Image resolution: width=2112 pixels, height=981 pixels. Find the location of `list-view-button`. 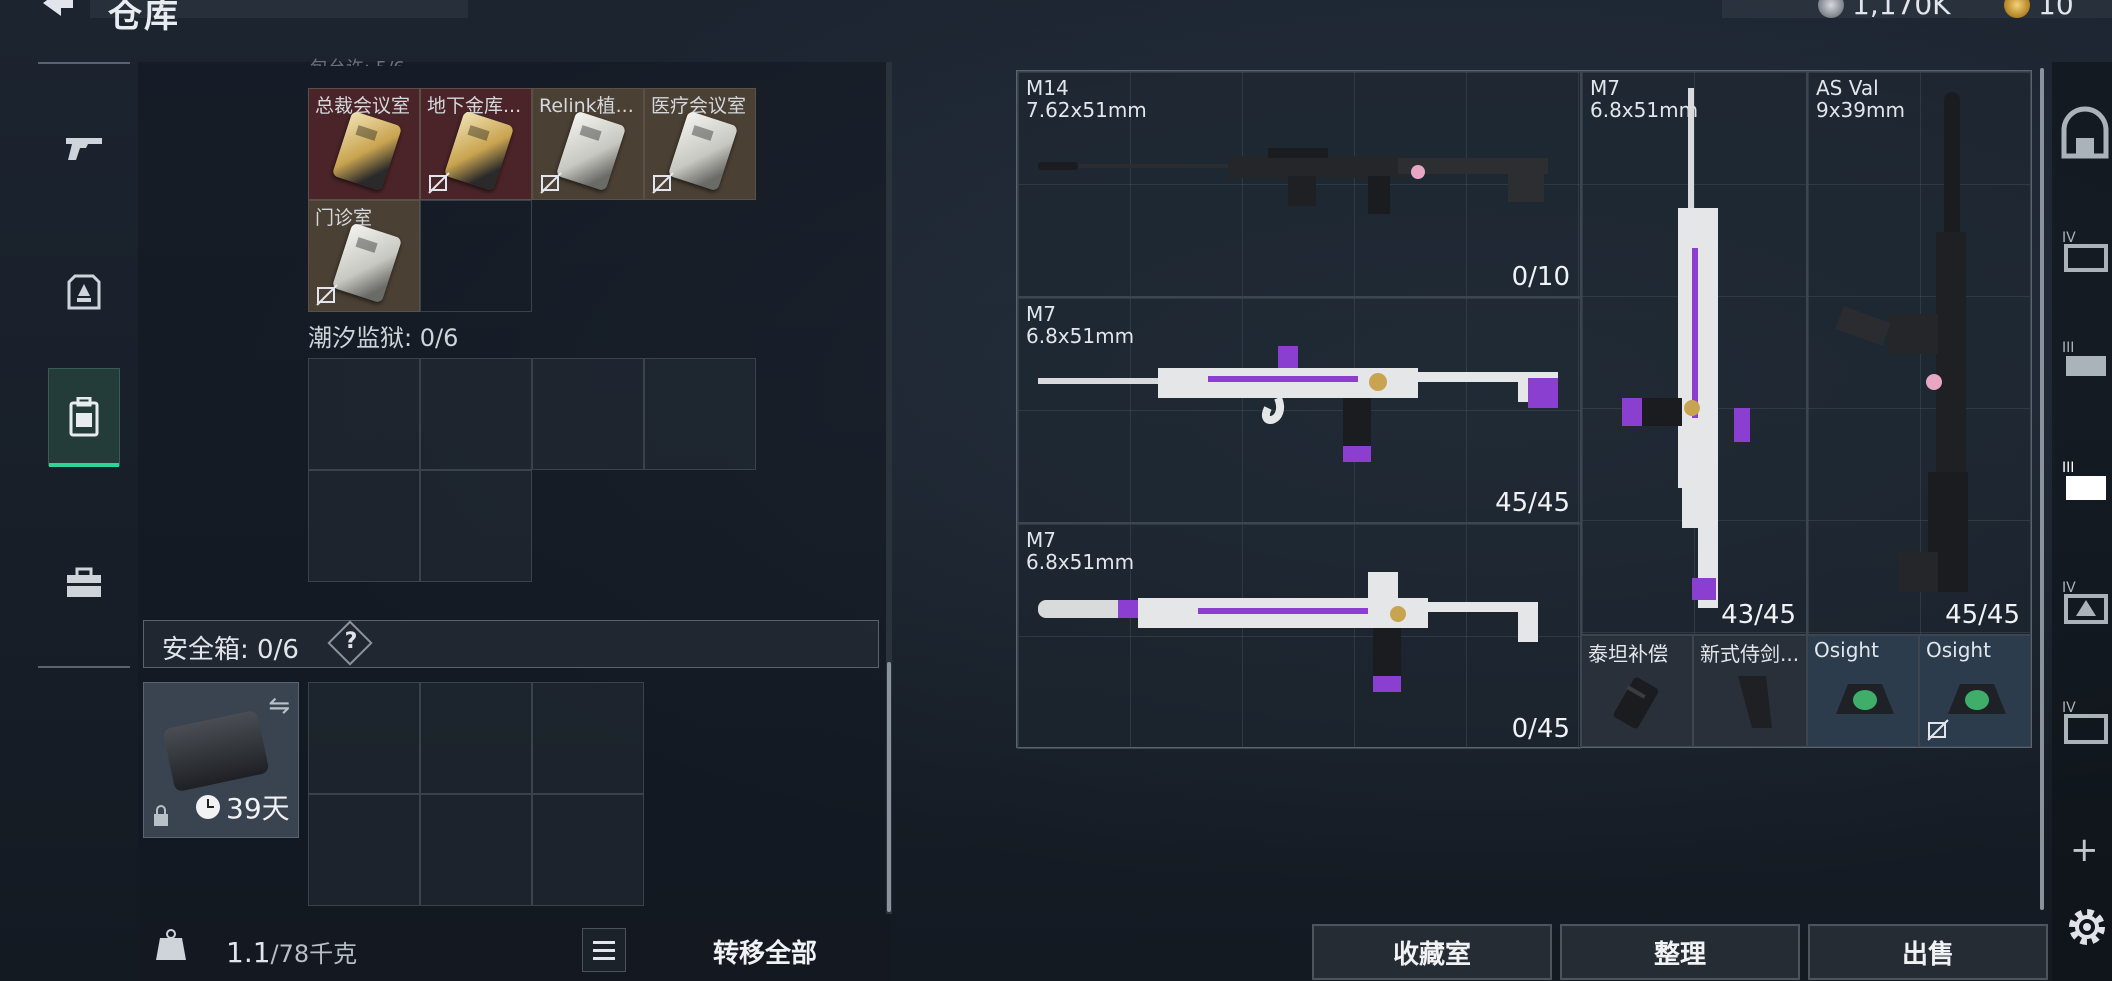

list-view-button is located at coordinates (604, 950).